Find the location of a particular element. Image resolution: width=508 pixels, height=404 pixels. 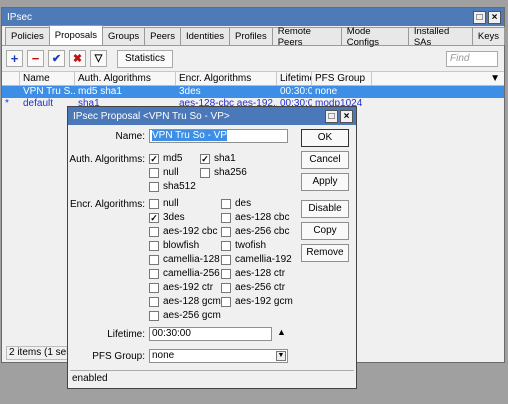

auth-sha512-checkbox: sha512 is located at coordinates (172, 186).